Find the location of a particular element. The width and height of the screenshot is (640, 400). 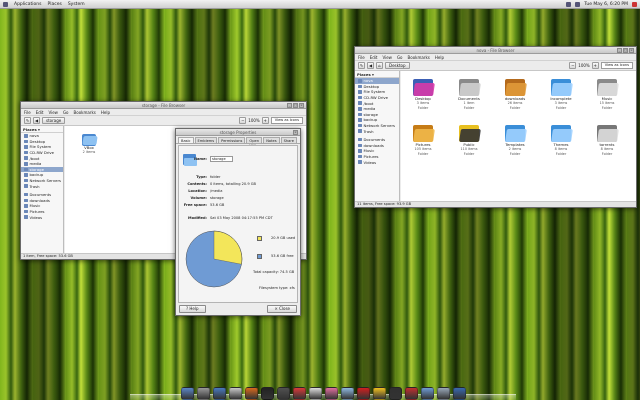

folder-themes: Themes 8 items Folder is located at coordinates (561, 139).